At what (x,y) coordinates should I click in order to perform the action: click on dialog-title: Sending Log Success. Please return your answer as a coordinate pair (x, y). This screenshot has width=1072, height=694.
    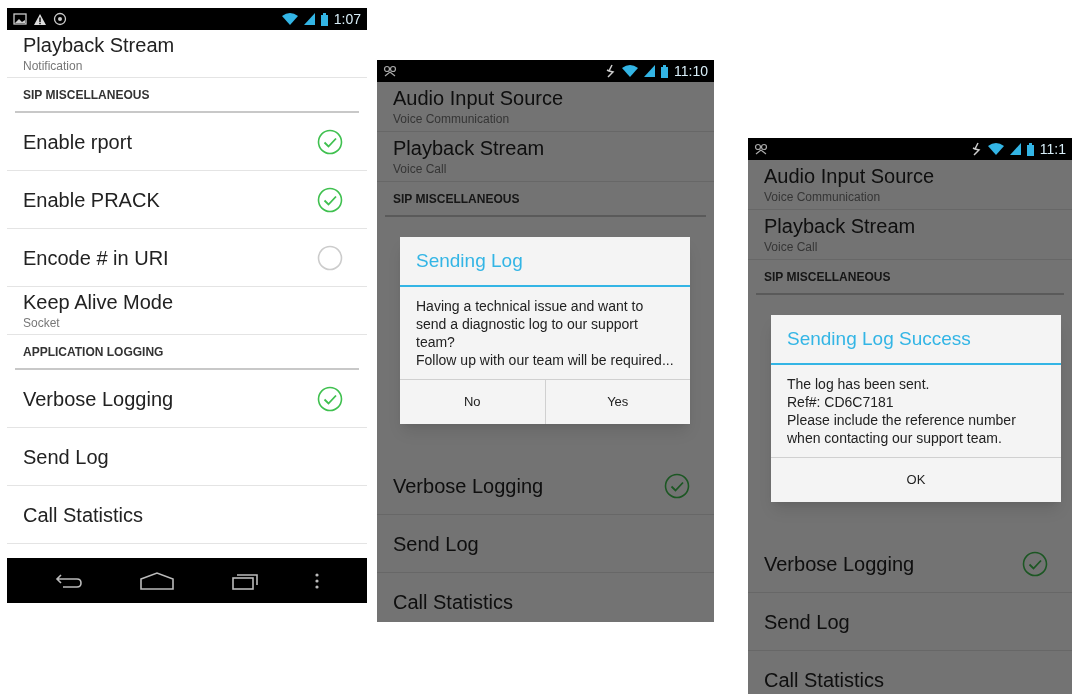
    Looking at the image, I should click on (879, 338).